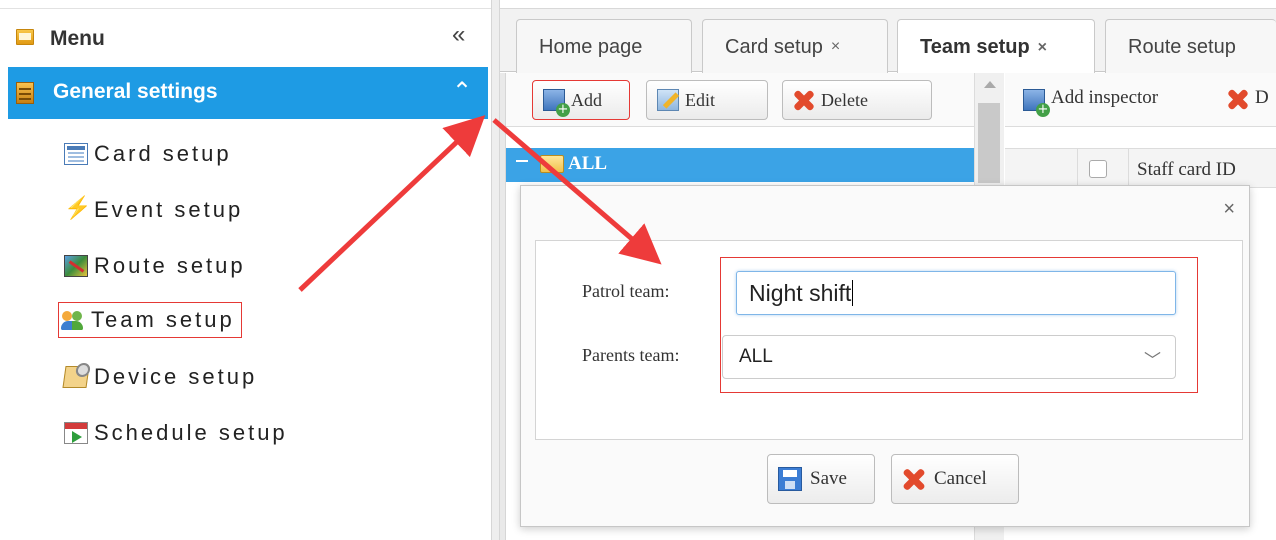 The height and width of the screenshot is (540, 1276). What do you see at coordinates (135, 91) in the screenshot?
I see `general-settings-title: General settings` at bounding box center [135, 91].